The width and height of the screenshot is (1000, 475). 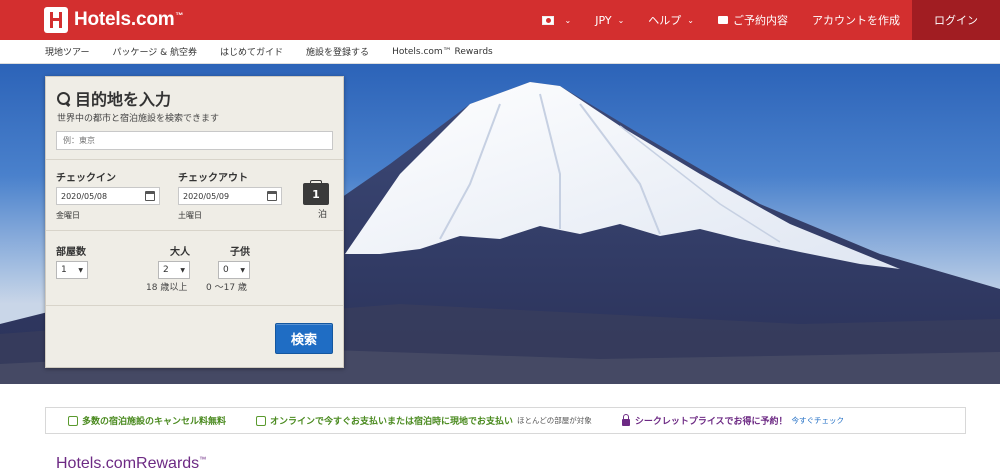 I want to click on pay-option-note: ほとんどの部屋が対象, so click(x=554, y=420).